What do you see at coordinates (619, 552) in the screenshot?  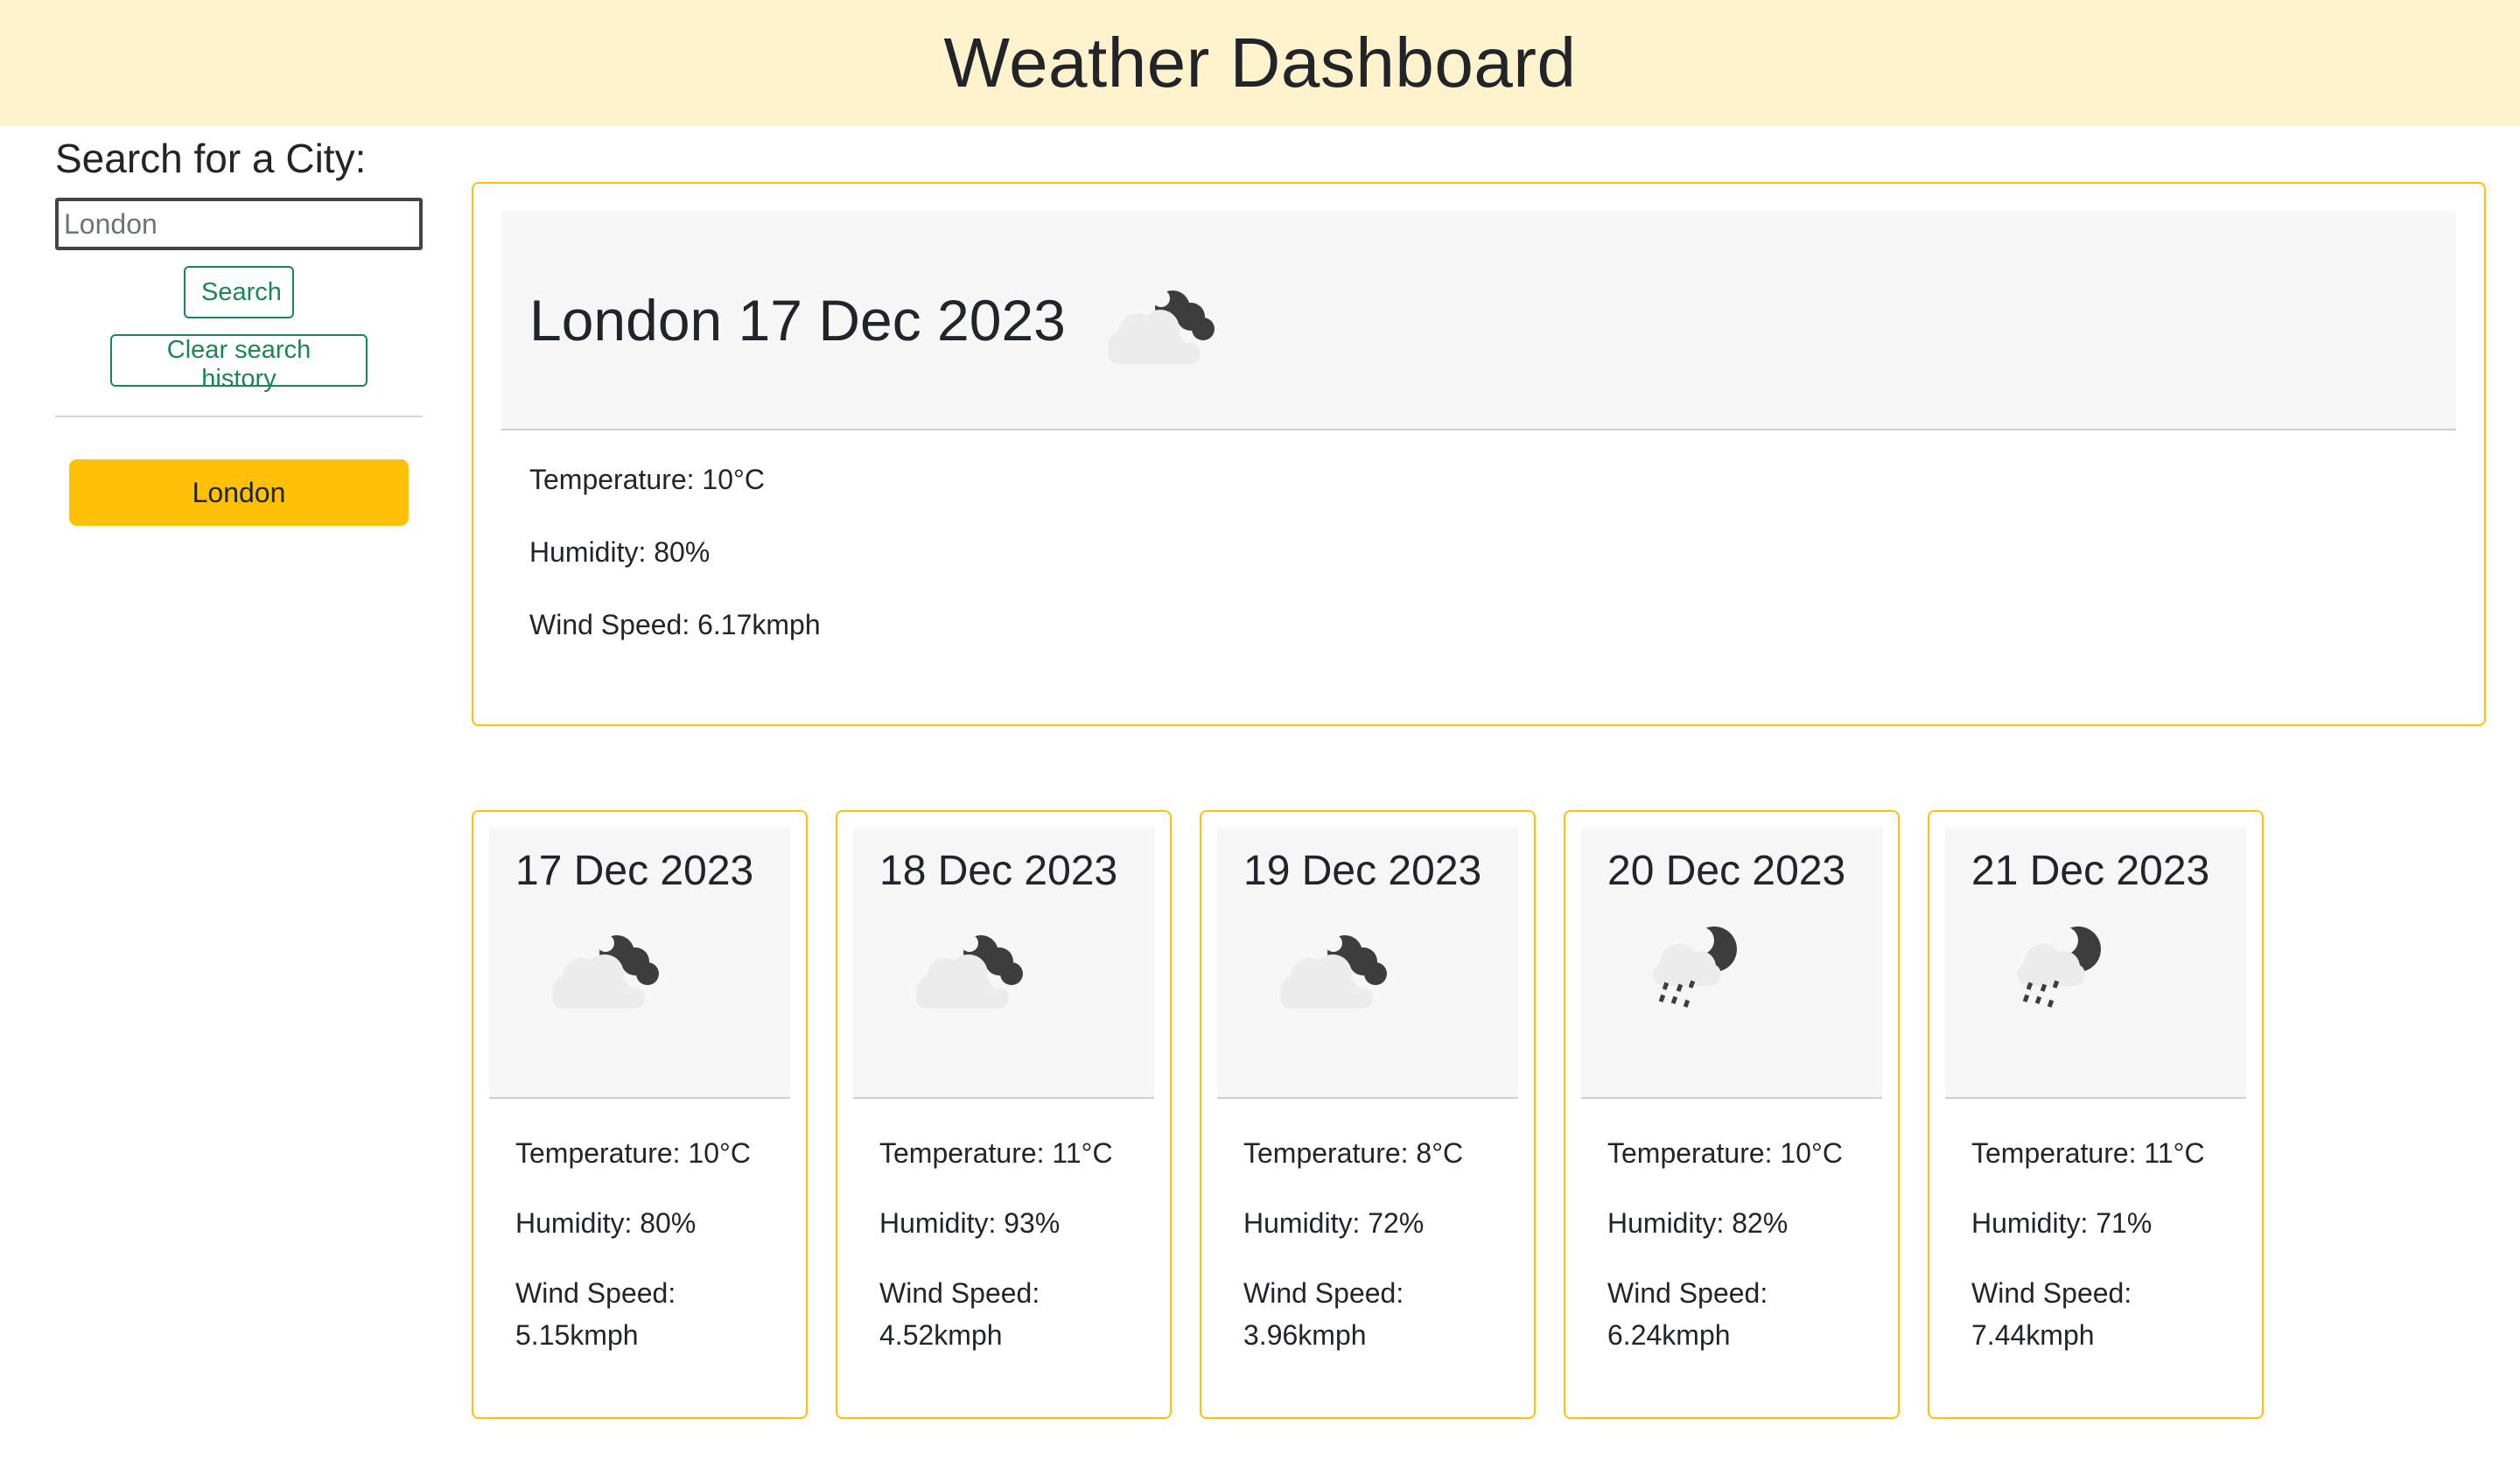 I see `current-humidity: Humidity: 80%` at bounding box center [619, 552].